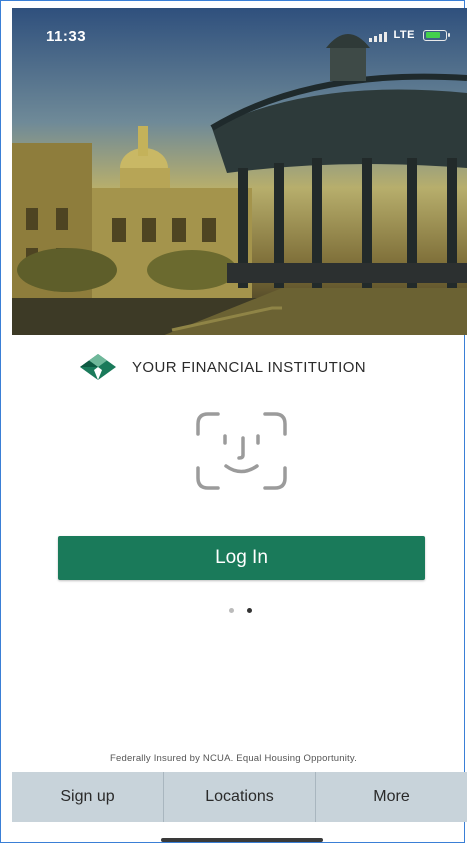  I want to click on bottom-tab-bar: Sign up Locations More, so click(239, 797).